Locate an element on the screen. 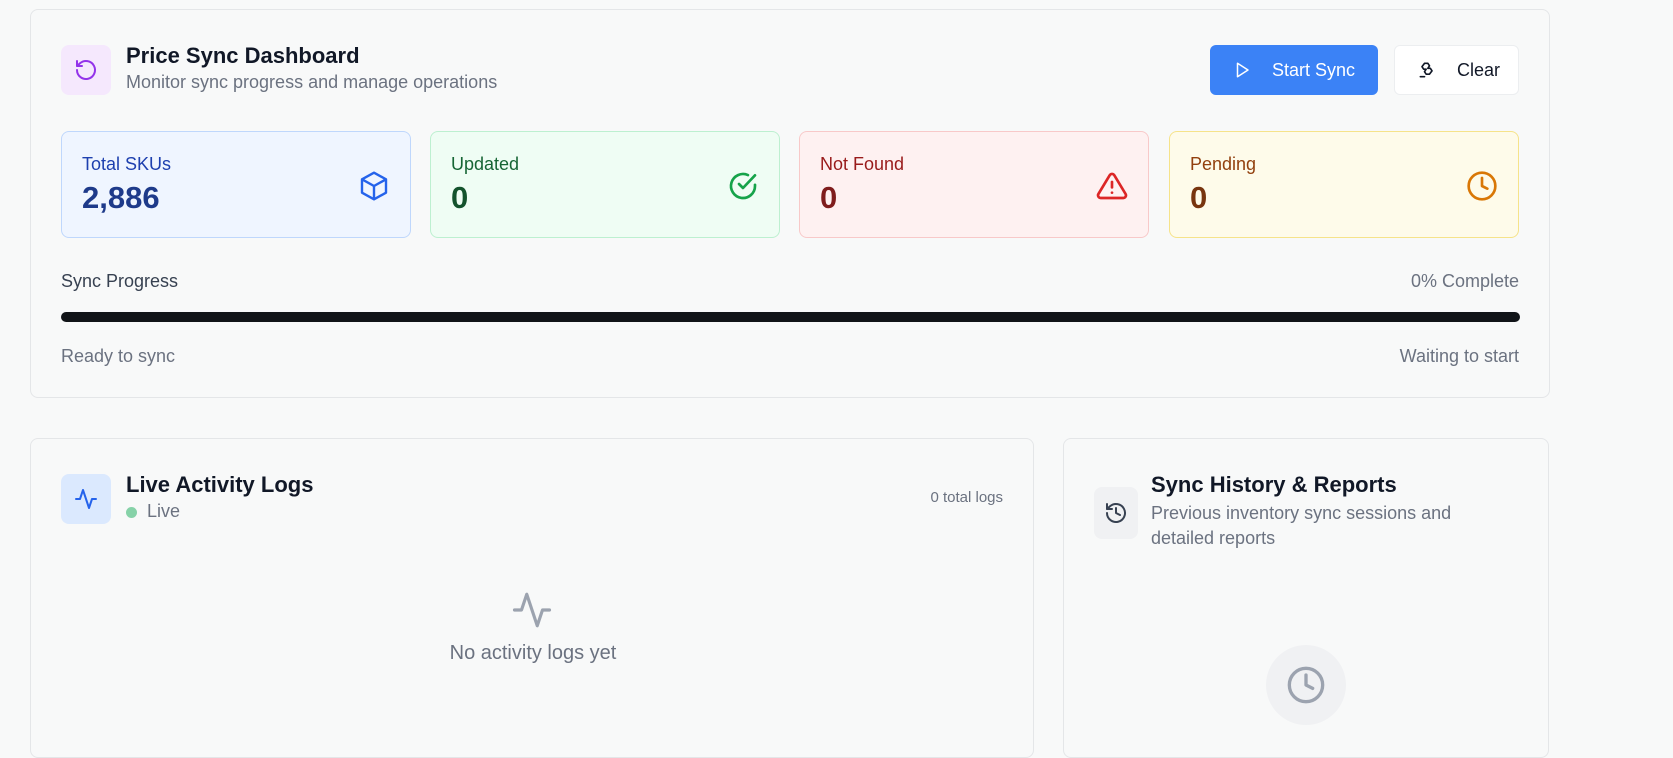 The height and width of the screenshot is (758, 1673). logs-title: Live Activity Logs is located at coordinates (220, 484).